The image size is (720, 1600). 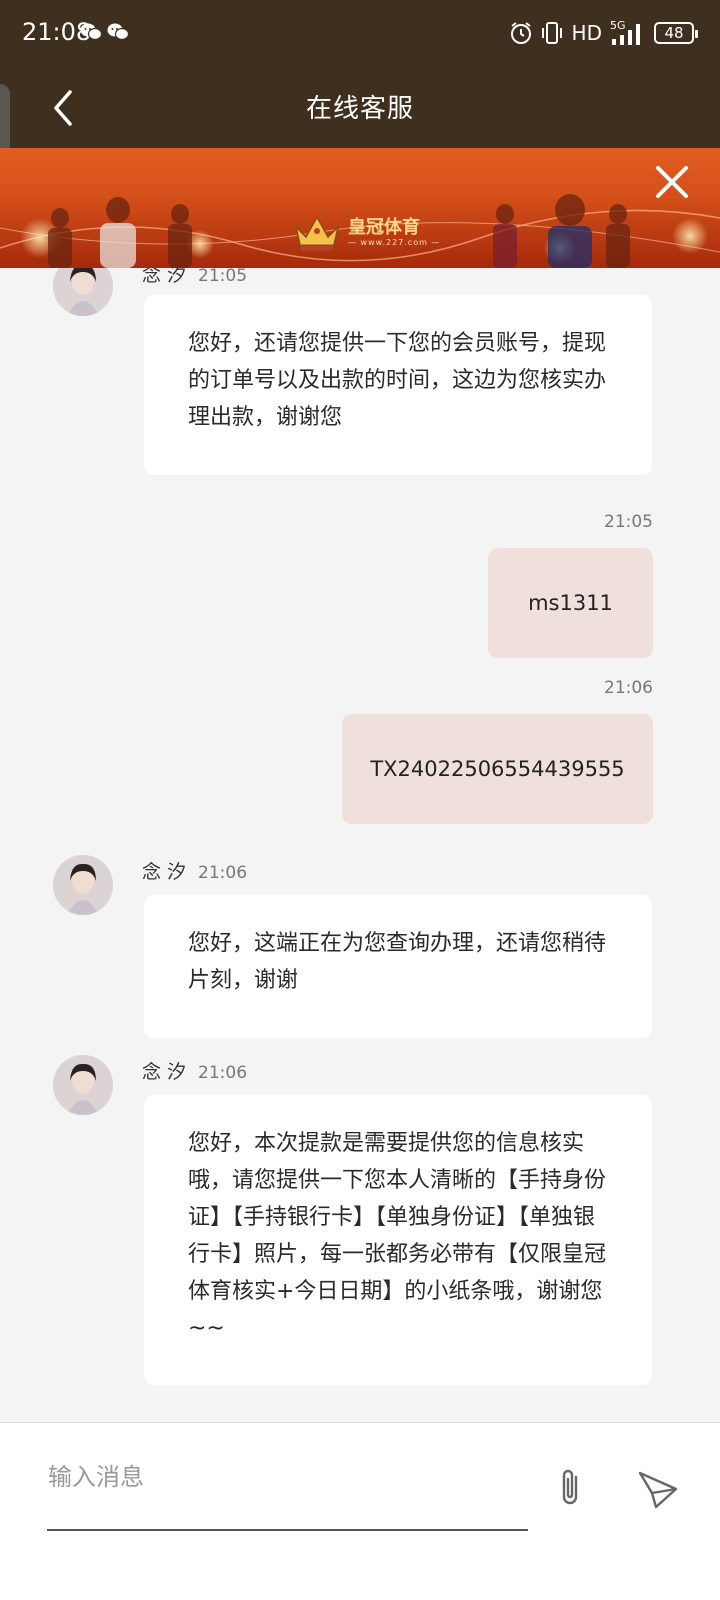 What do you see at coordinates (520, 33) in the screenshot?
I see `alarm-icon` at bounding box center [520, 33].